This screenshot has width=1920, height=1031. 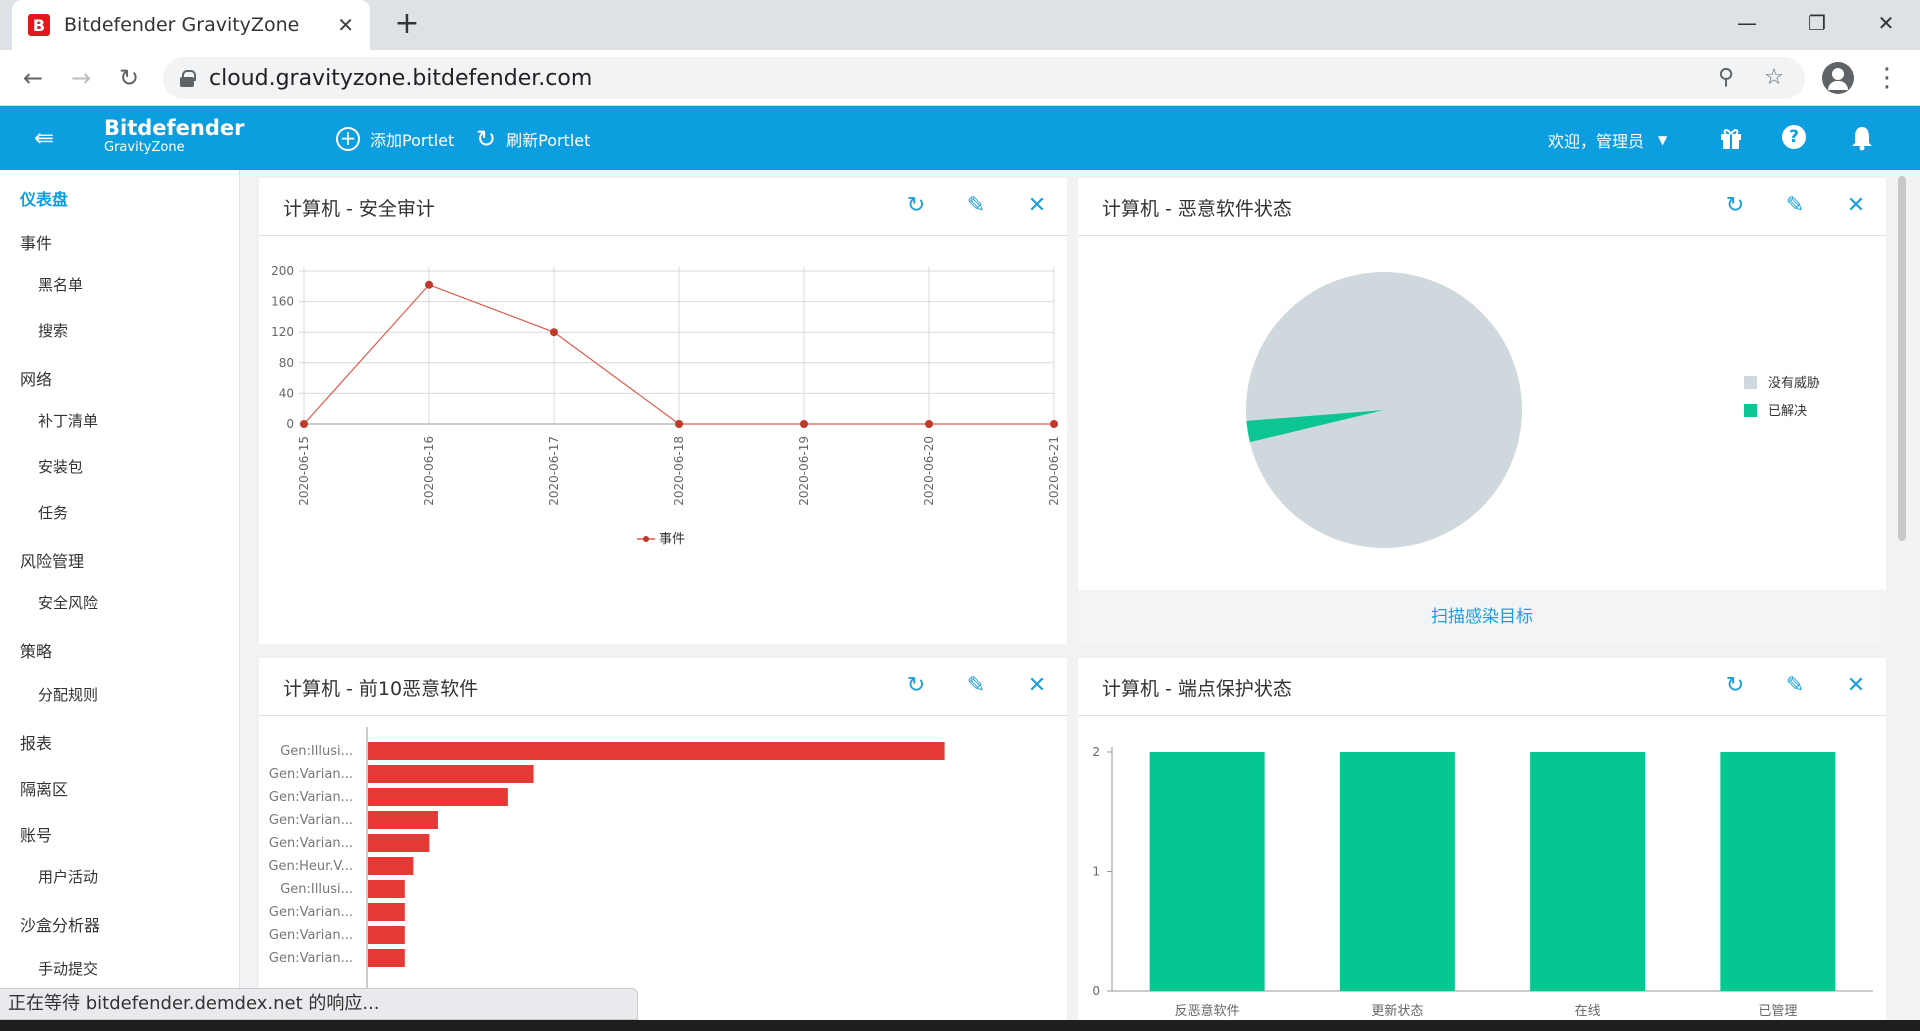 What do you see at coordinates (345, 25) in the screenshot?
I see `tab-close-icon: ✕` at bounding box center [345, 25].